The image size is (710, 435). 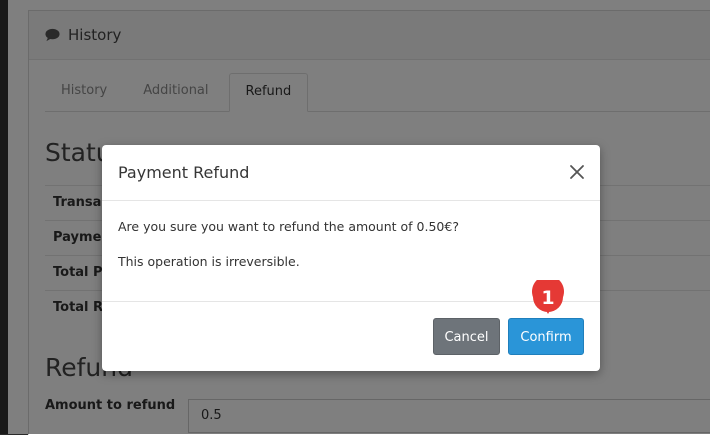 I want to click on cancel-button: Cancel, so click(x=466, y=336).